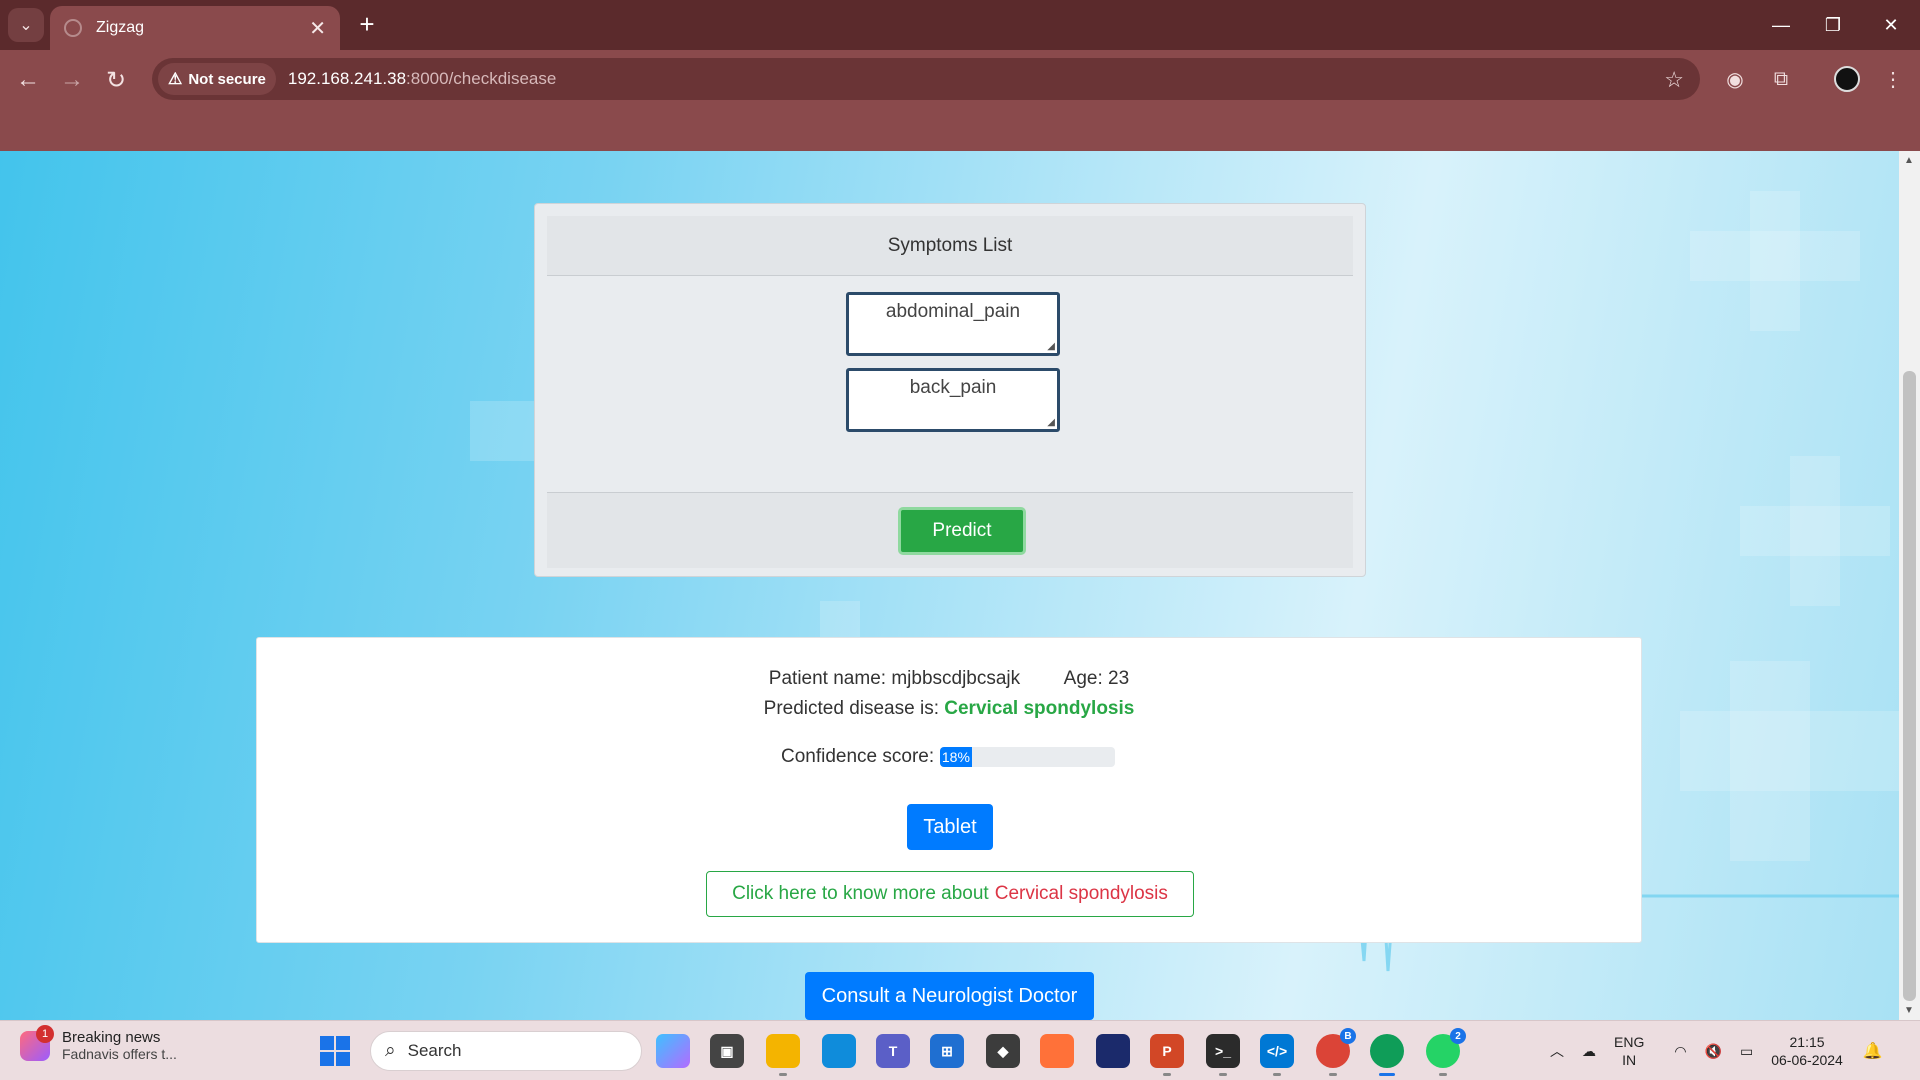 Image resolution: width=1920 pixels, height=1080 pixels. Describe the element at coordinates (953, 324) in the screenshot. I see `symptom-field: abdominal_pain ◢` at that location.